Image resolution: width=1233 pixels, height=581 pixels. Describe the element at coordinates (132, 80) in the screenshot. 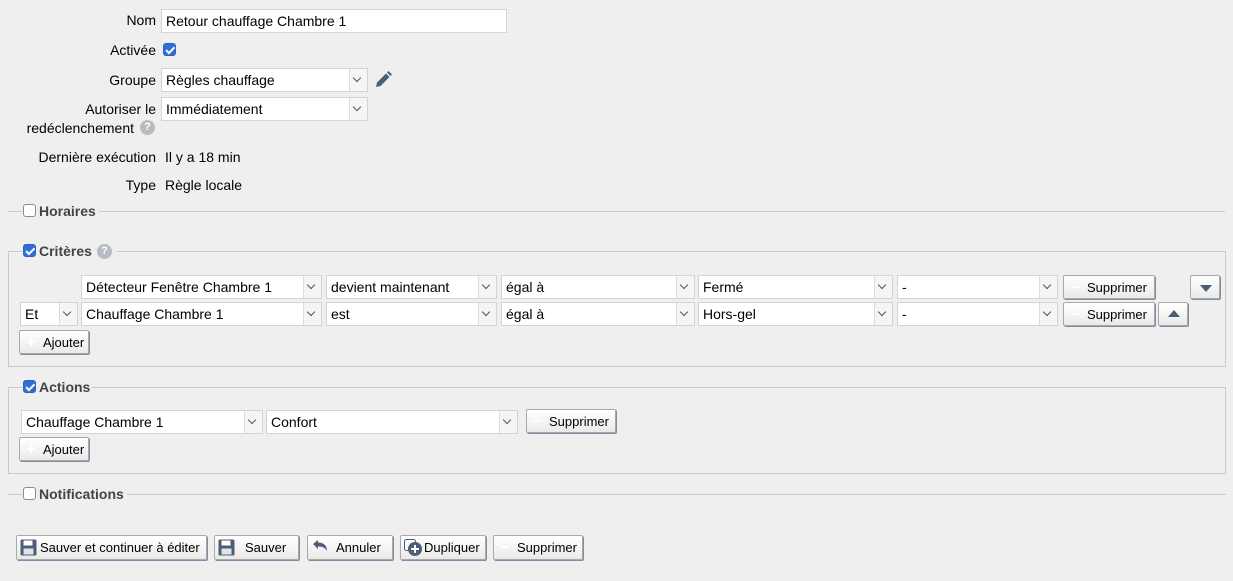

I see `group-label: Groupe` at that location.